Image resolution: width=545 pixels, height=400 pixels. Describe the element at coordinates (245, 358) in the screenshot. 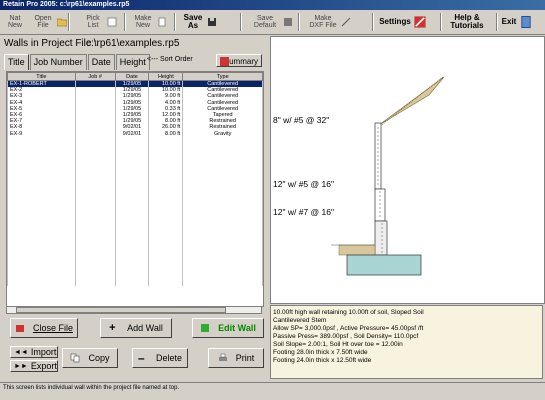

I see `print-label: Print` at that location.